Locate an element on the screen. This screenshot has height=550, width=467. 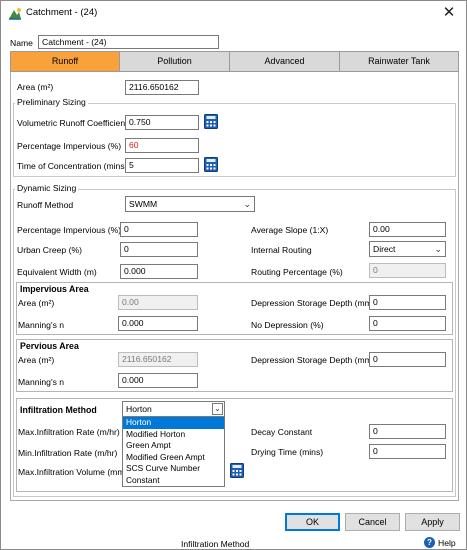
infiltration-method-title: Infiltration Method is located at coordinates (58, 410).